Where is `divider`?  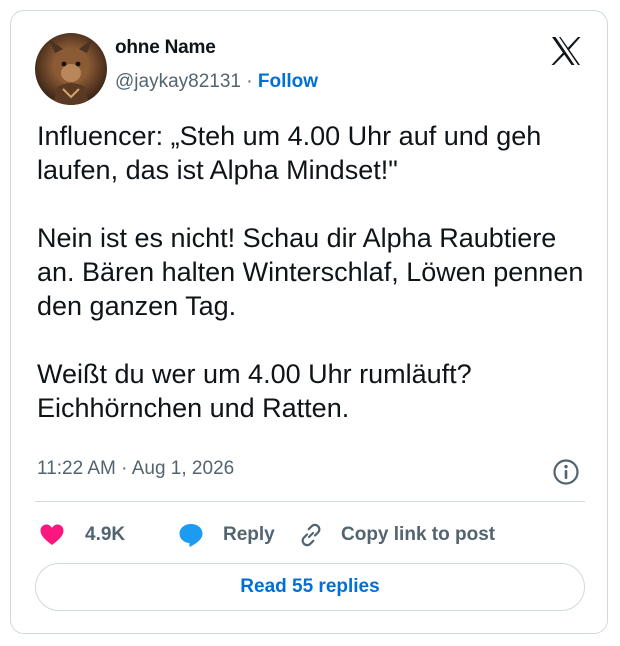
divider is located at coordinates (310, 501).